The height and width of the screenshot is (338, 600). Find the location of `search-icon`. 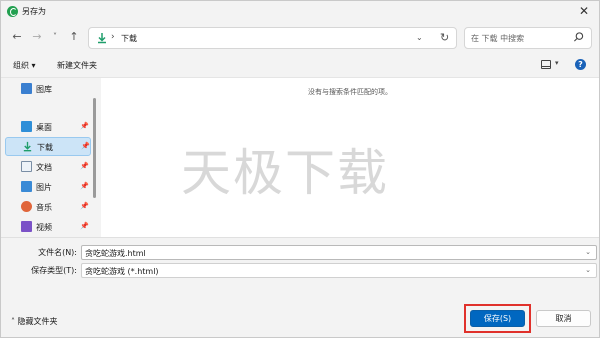

search-icon is located at coordinates (578, 37).